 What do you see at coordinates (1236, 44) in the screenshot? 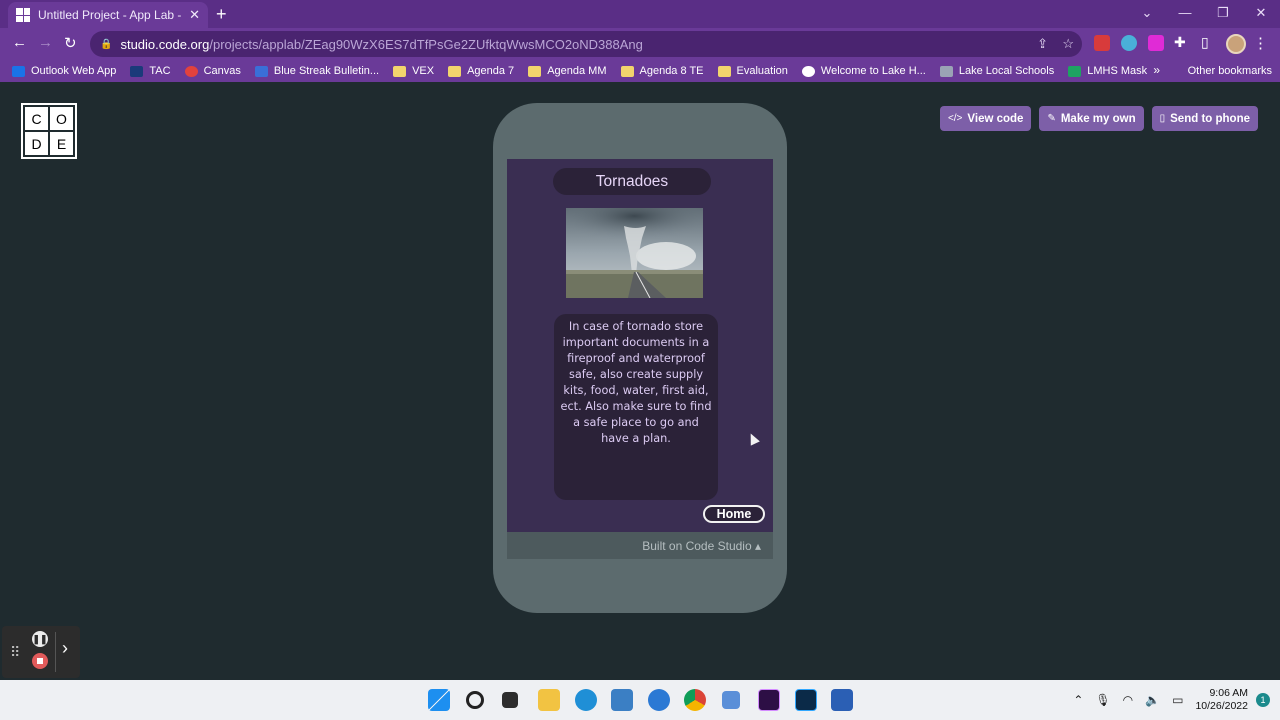
I see `profile-avatar` at bounding box center [1236, 44].